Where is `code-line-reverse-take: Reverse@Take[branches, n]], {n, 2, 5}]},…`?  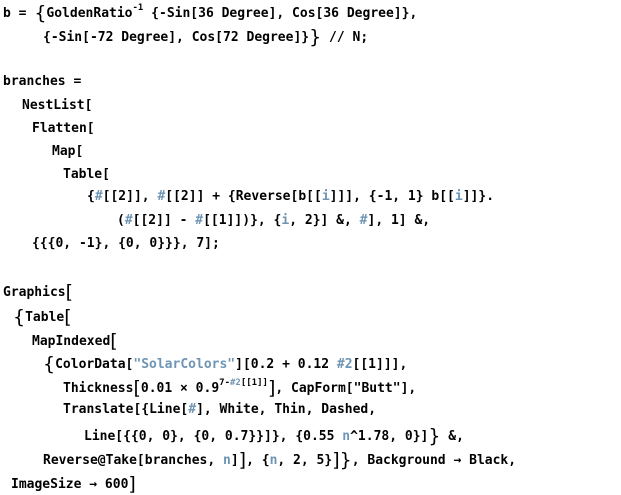
code-line-reverse-take: Reverse@Take[branches, n]], {n, 2, 5}]},… is located at coordinates (280, 459).